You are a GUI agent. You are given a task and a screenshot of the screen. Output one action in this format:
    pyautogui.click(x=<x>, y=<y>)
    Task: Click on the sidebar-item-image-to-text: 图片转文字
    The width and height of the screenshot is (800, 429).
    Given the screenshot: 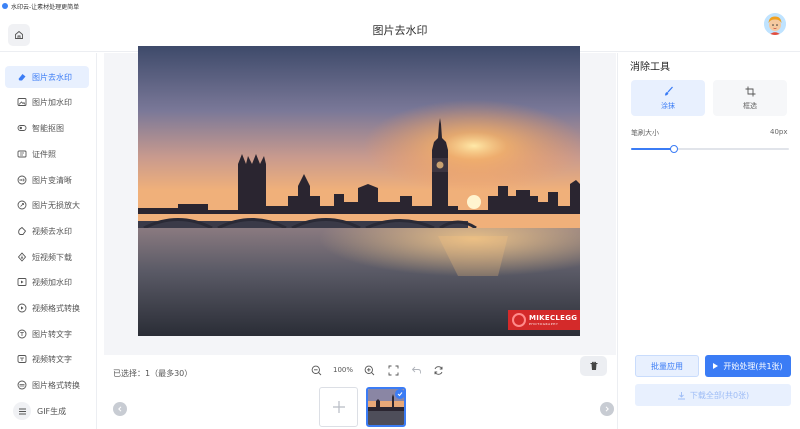 What is the action you would take?
    pyautogui.click(x=47, y=334)
    